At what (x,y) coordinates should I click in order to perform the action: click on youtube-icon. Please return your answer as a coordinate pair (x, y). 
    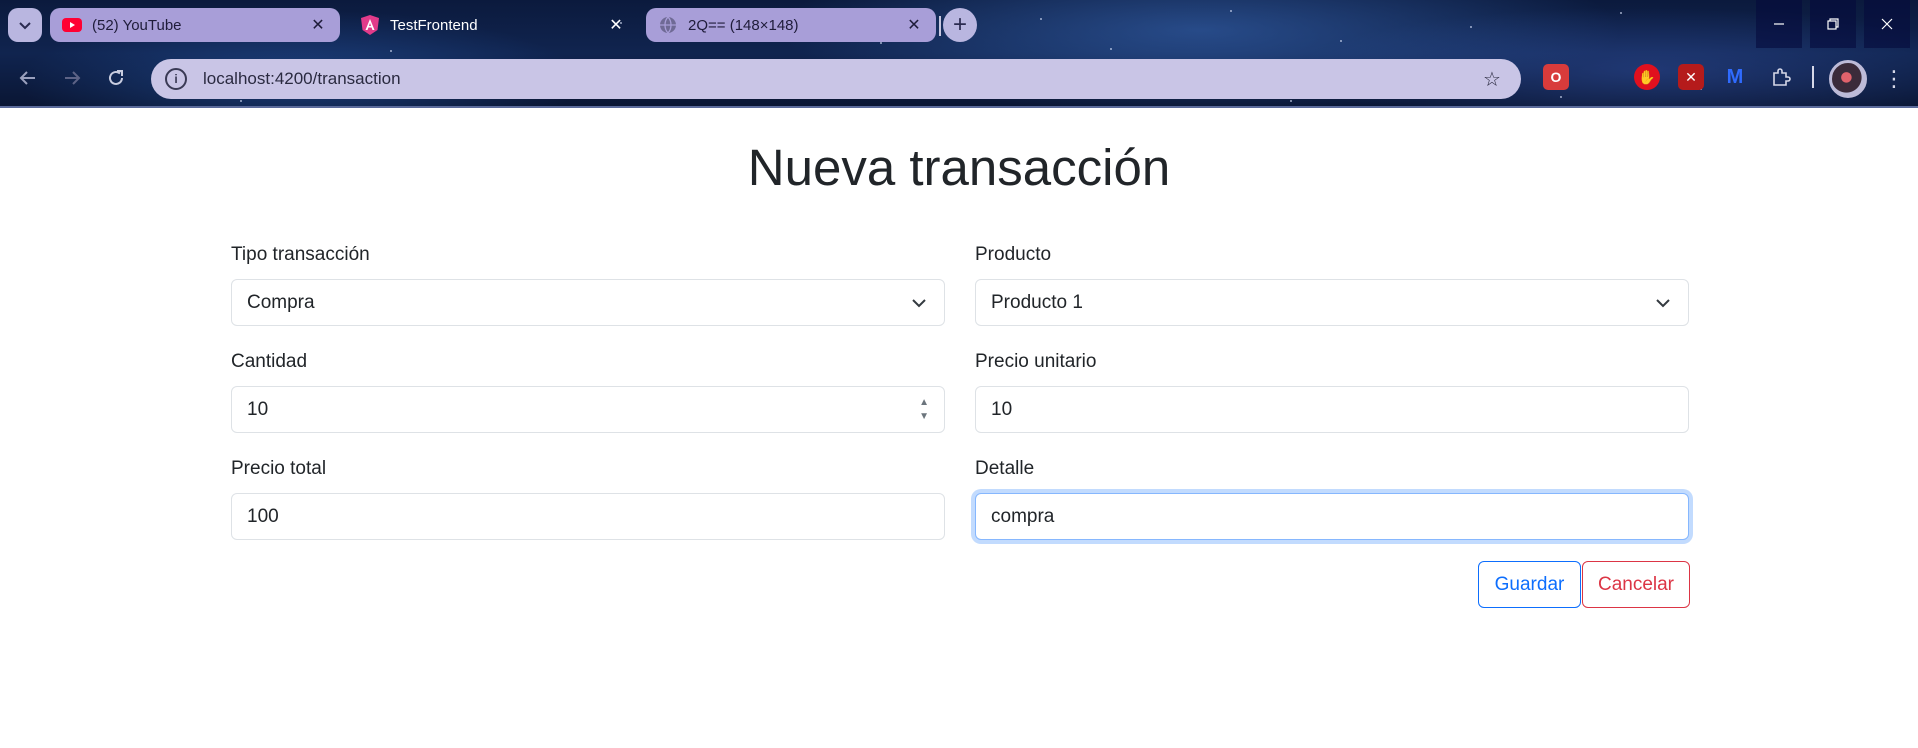
    Looking at the image, I should click on (72, 25).